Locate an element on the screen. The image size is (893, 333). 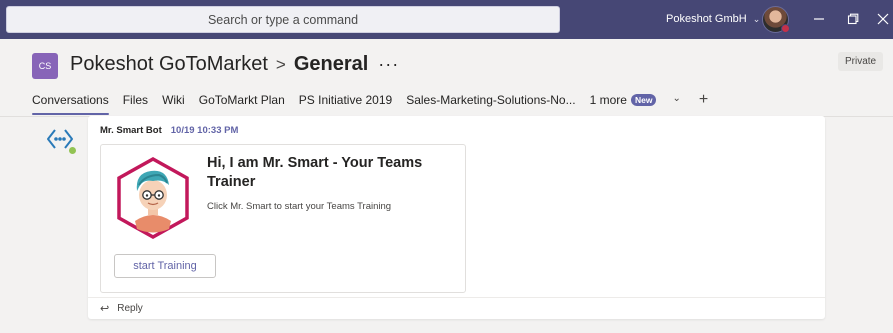
more-options-button: ··· is located at coordinates (388, 64).